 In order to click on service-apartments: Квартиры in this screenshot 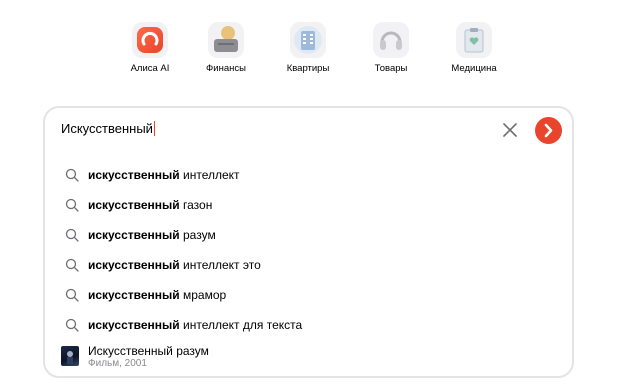, I will do `click(308, 50)`.